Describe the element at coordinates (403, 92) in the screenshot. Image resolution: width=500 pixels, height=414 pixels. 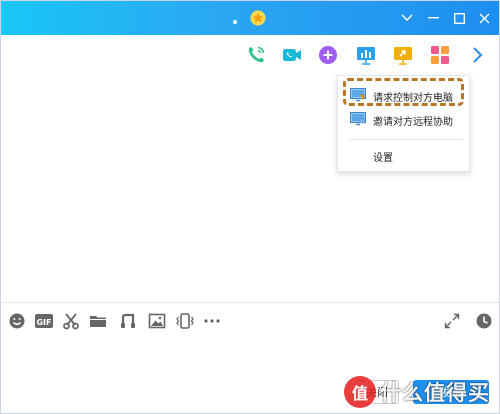
I see `highlight-box` at that location.